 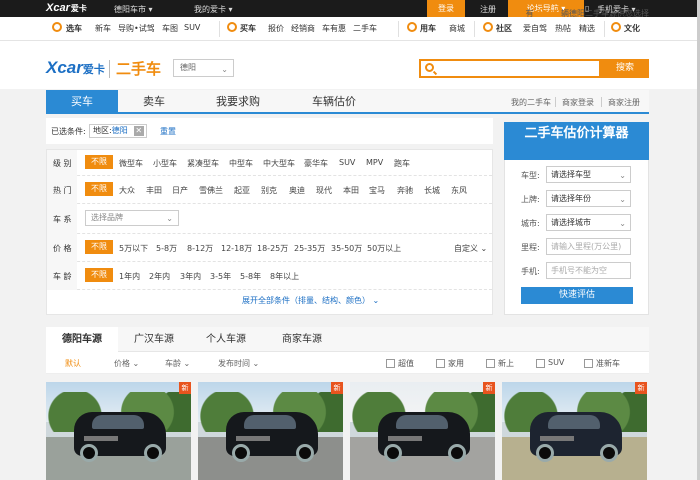 I want to click on filter-option: 12-18万, so click(x=236, y=248).